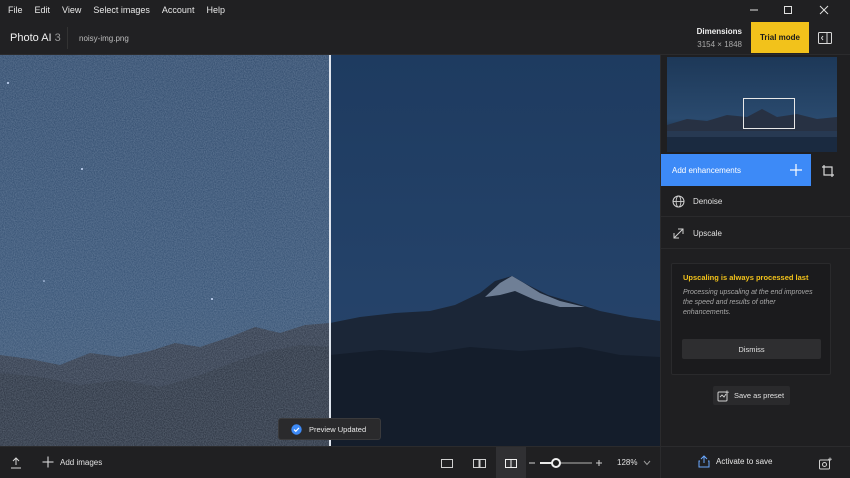  What do you see at coordinates (31, 38) in the screenshot?
I see `app-name: Photo AI` at bounding box center [31, 38].